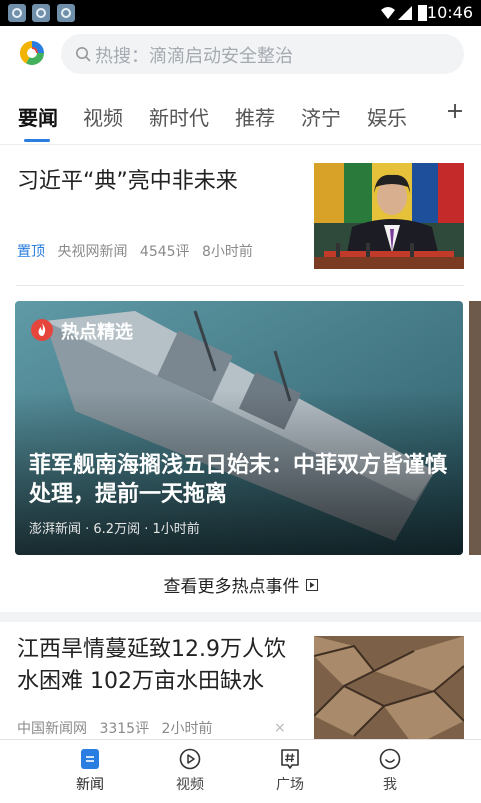 This screenshot has height=803, width=481. What do you see at coordinates (240, 617) in the screenshot?
I see `section-separator` at bounding box center [240, 617].